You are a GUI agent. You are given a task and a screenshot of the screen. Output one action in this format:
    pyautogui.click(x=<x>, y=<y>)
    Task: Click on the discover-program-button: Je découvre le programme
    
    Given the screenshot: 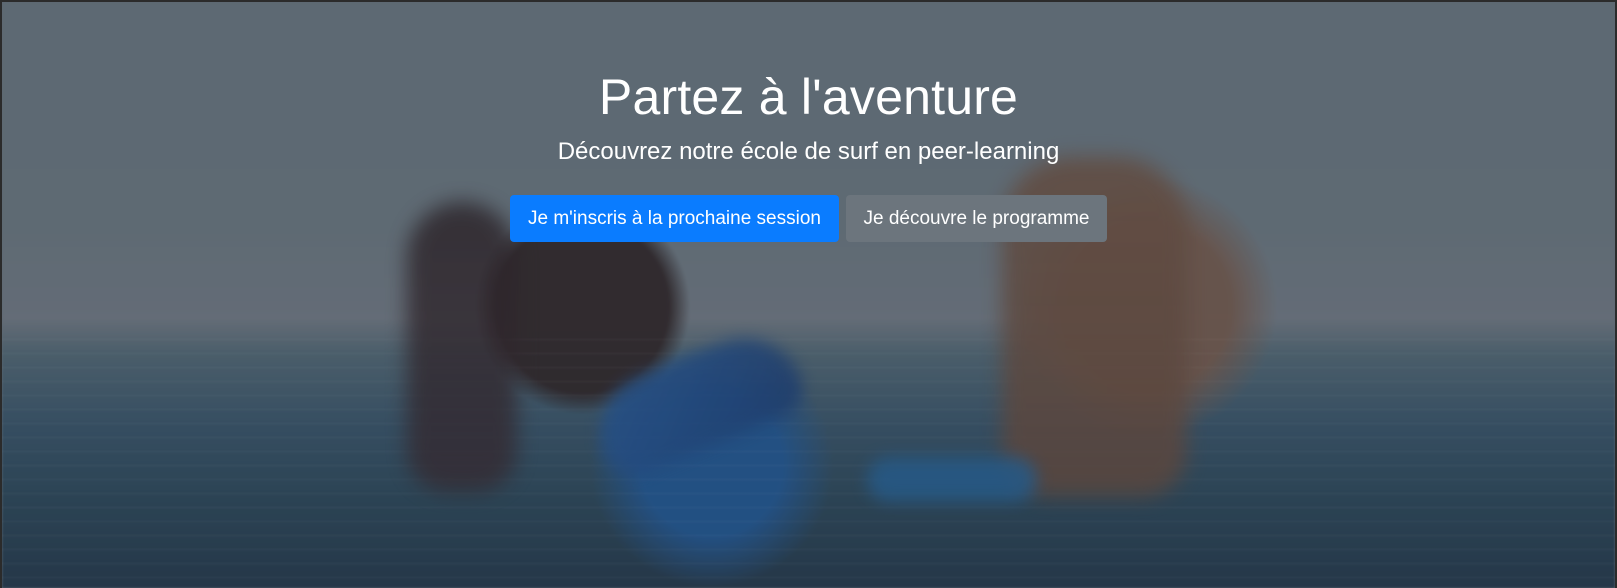 What is the action you would take?
    pyautogui.click(x=976, y=219)
    